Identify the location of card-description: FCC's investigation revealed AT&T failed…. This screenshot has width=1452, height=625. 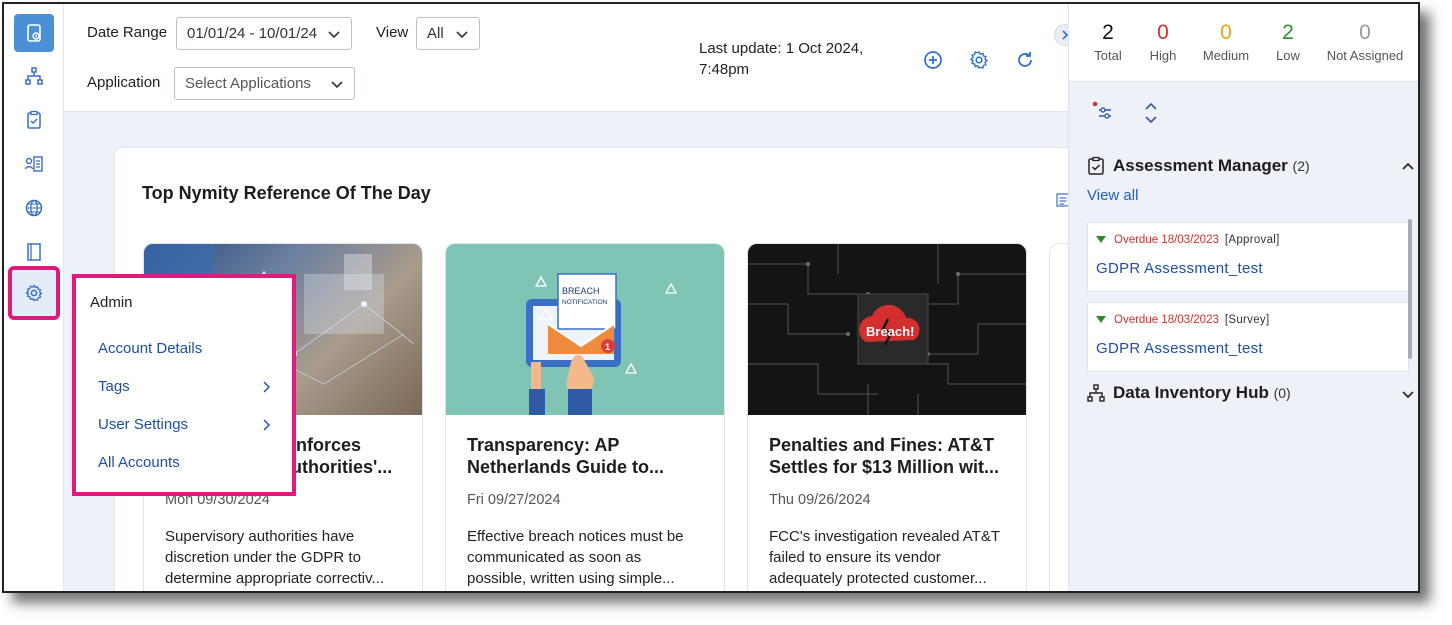
(891, 557).